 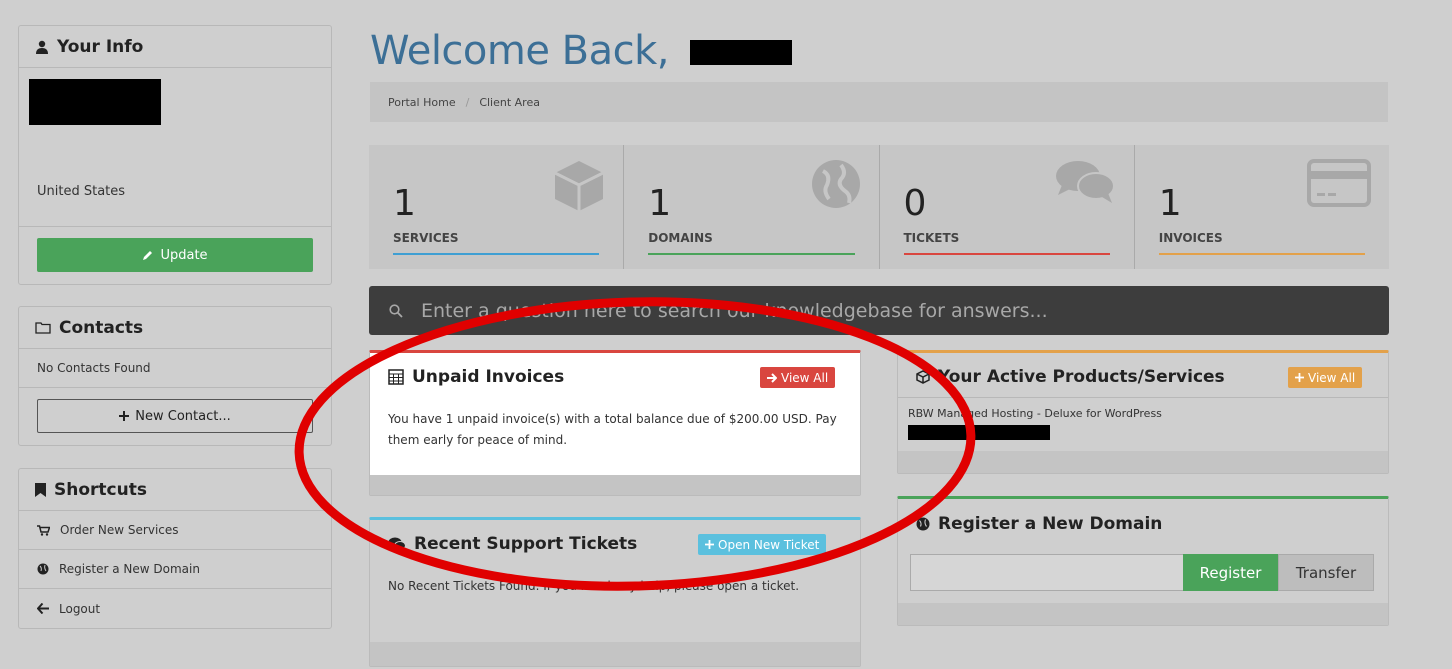 What do you see at coordinates (43, 530) in the screenshot?
I see `cart-icon` at bounding box center [43, 530].